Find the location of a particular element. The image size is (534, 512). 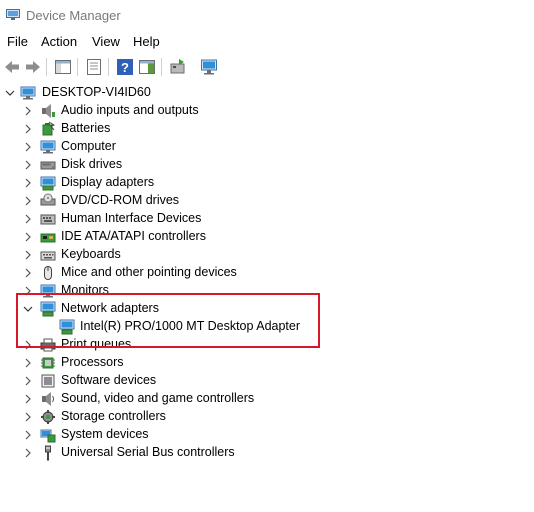

toolbar: ? is located at coordinates (267, 67).